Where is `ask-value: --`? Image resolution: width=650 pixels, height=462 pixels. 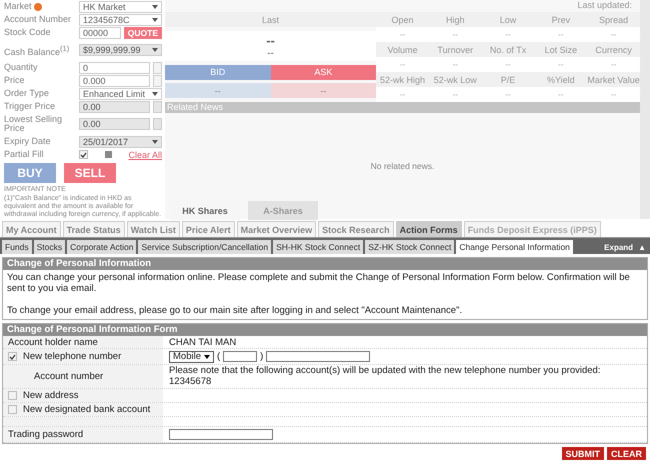
ask-value: -- is located at coordinates (323, 90).